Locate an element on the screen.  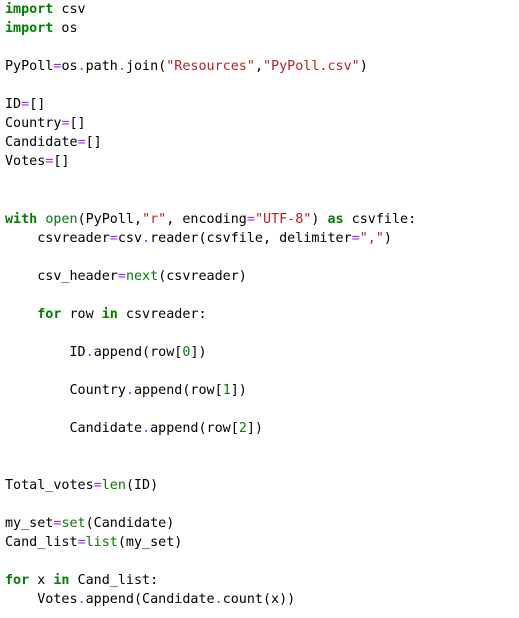
code-token: "r" is located at coordinates (154, 219).